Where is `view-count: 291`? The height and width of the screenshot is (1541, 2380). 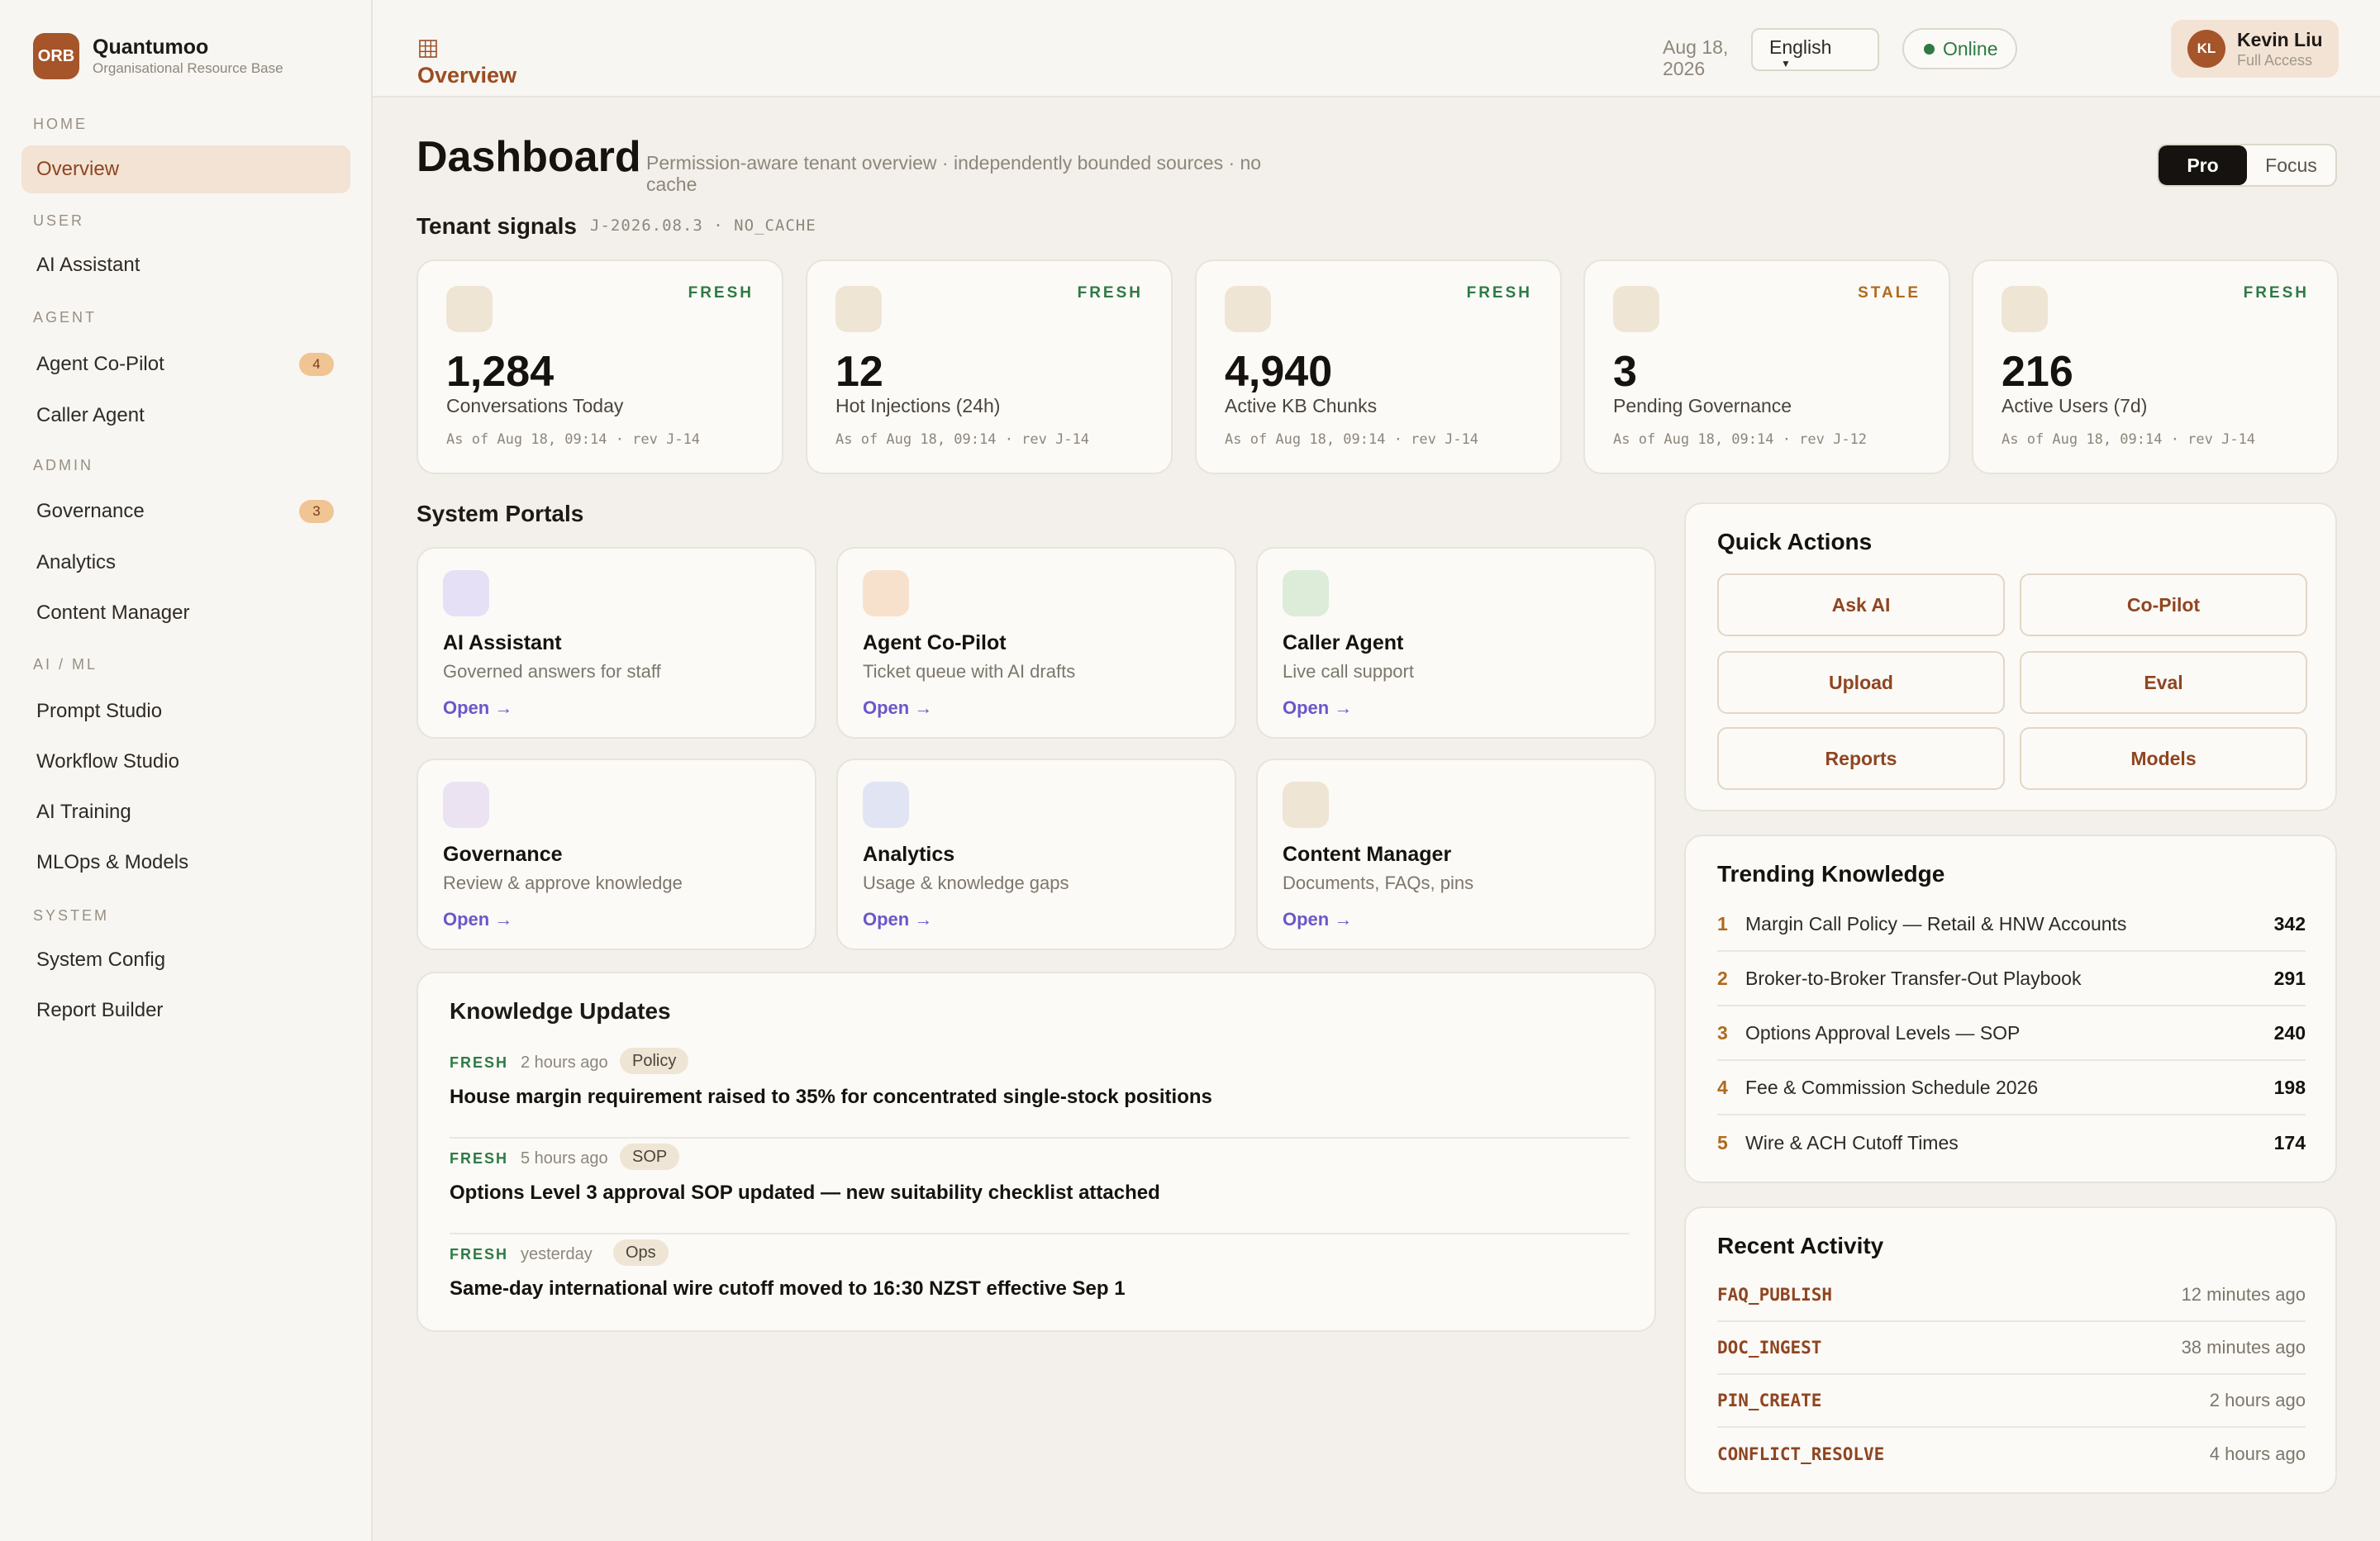
view-count: 291 is located at coordinates (2289, 978).